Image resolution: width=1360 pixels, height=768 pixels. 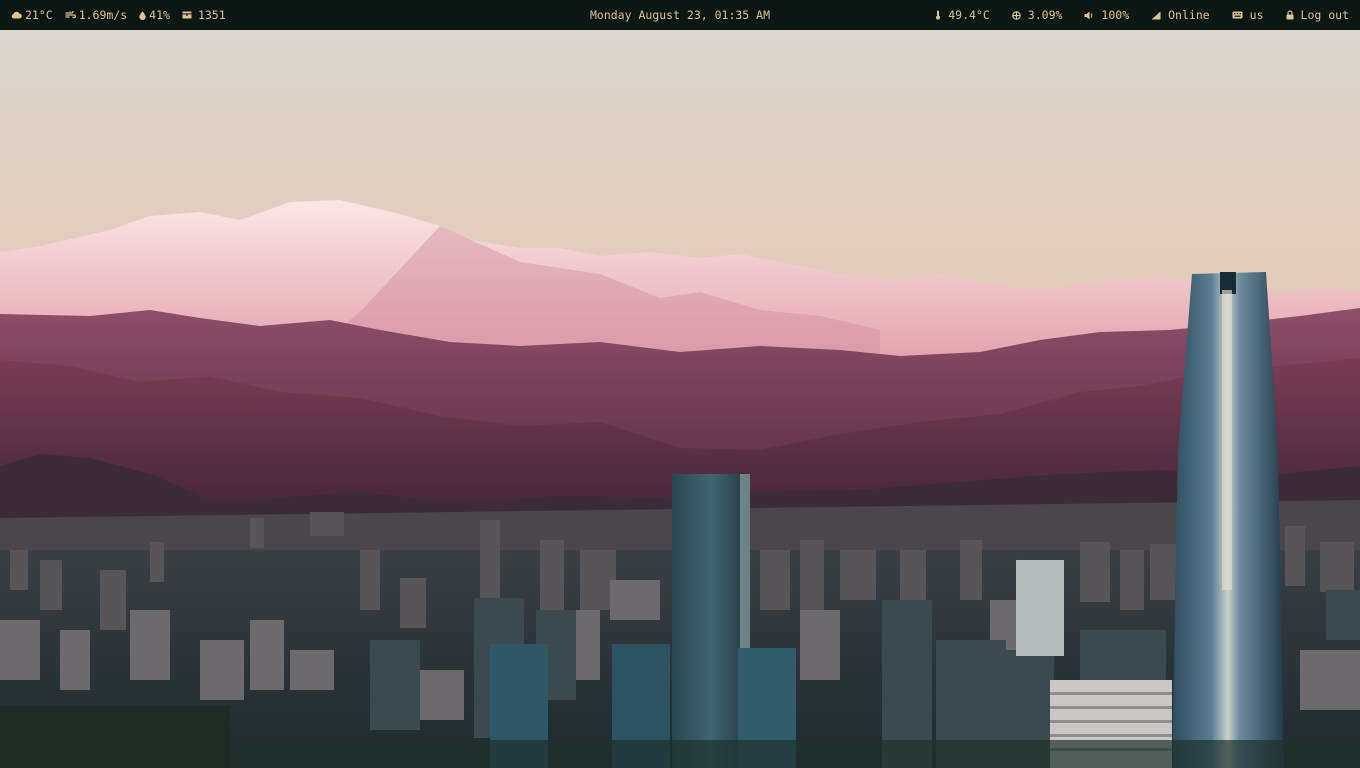 I want to click on humidity-module: 41%, so click(x=154, y=15).